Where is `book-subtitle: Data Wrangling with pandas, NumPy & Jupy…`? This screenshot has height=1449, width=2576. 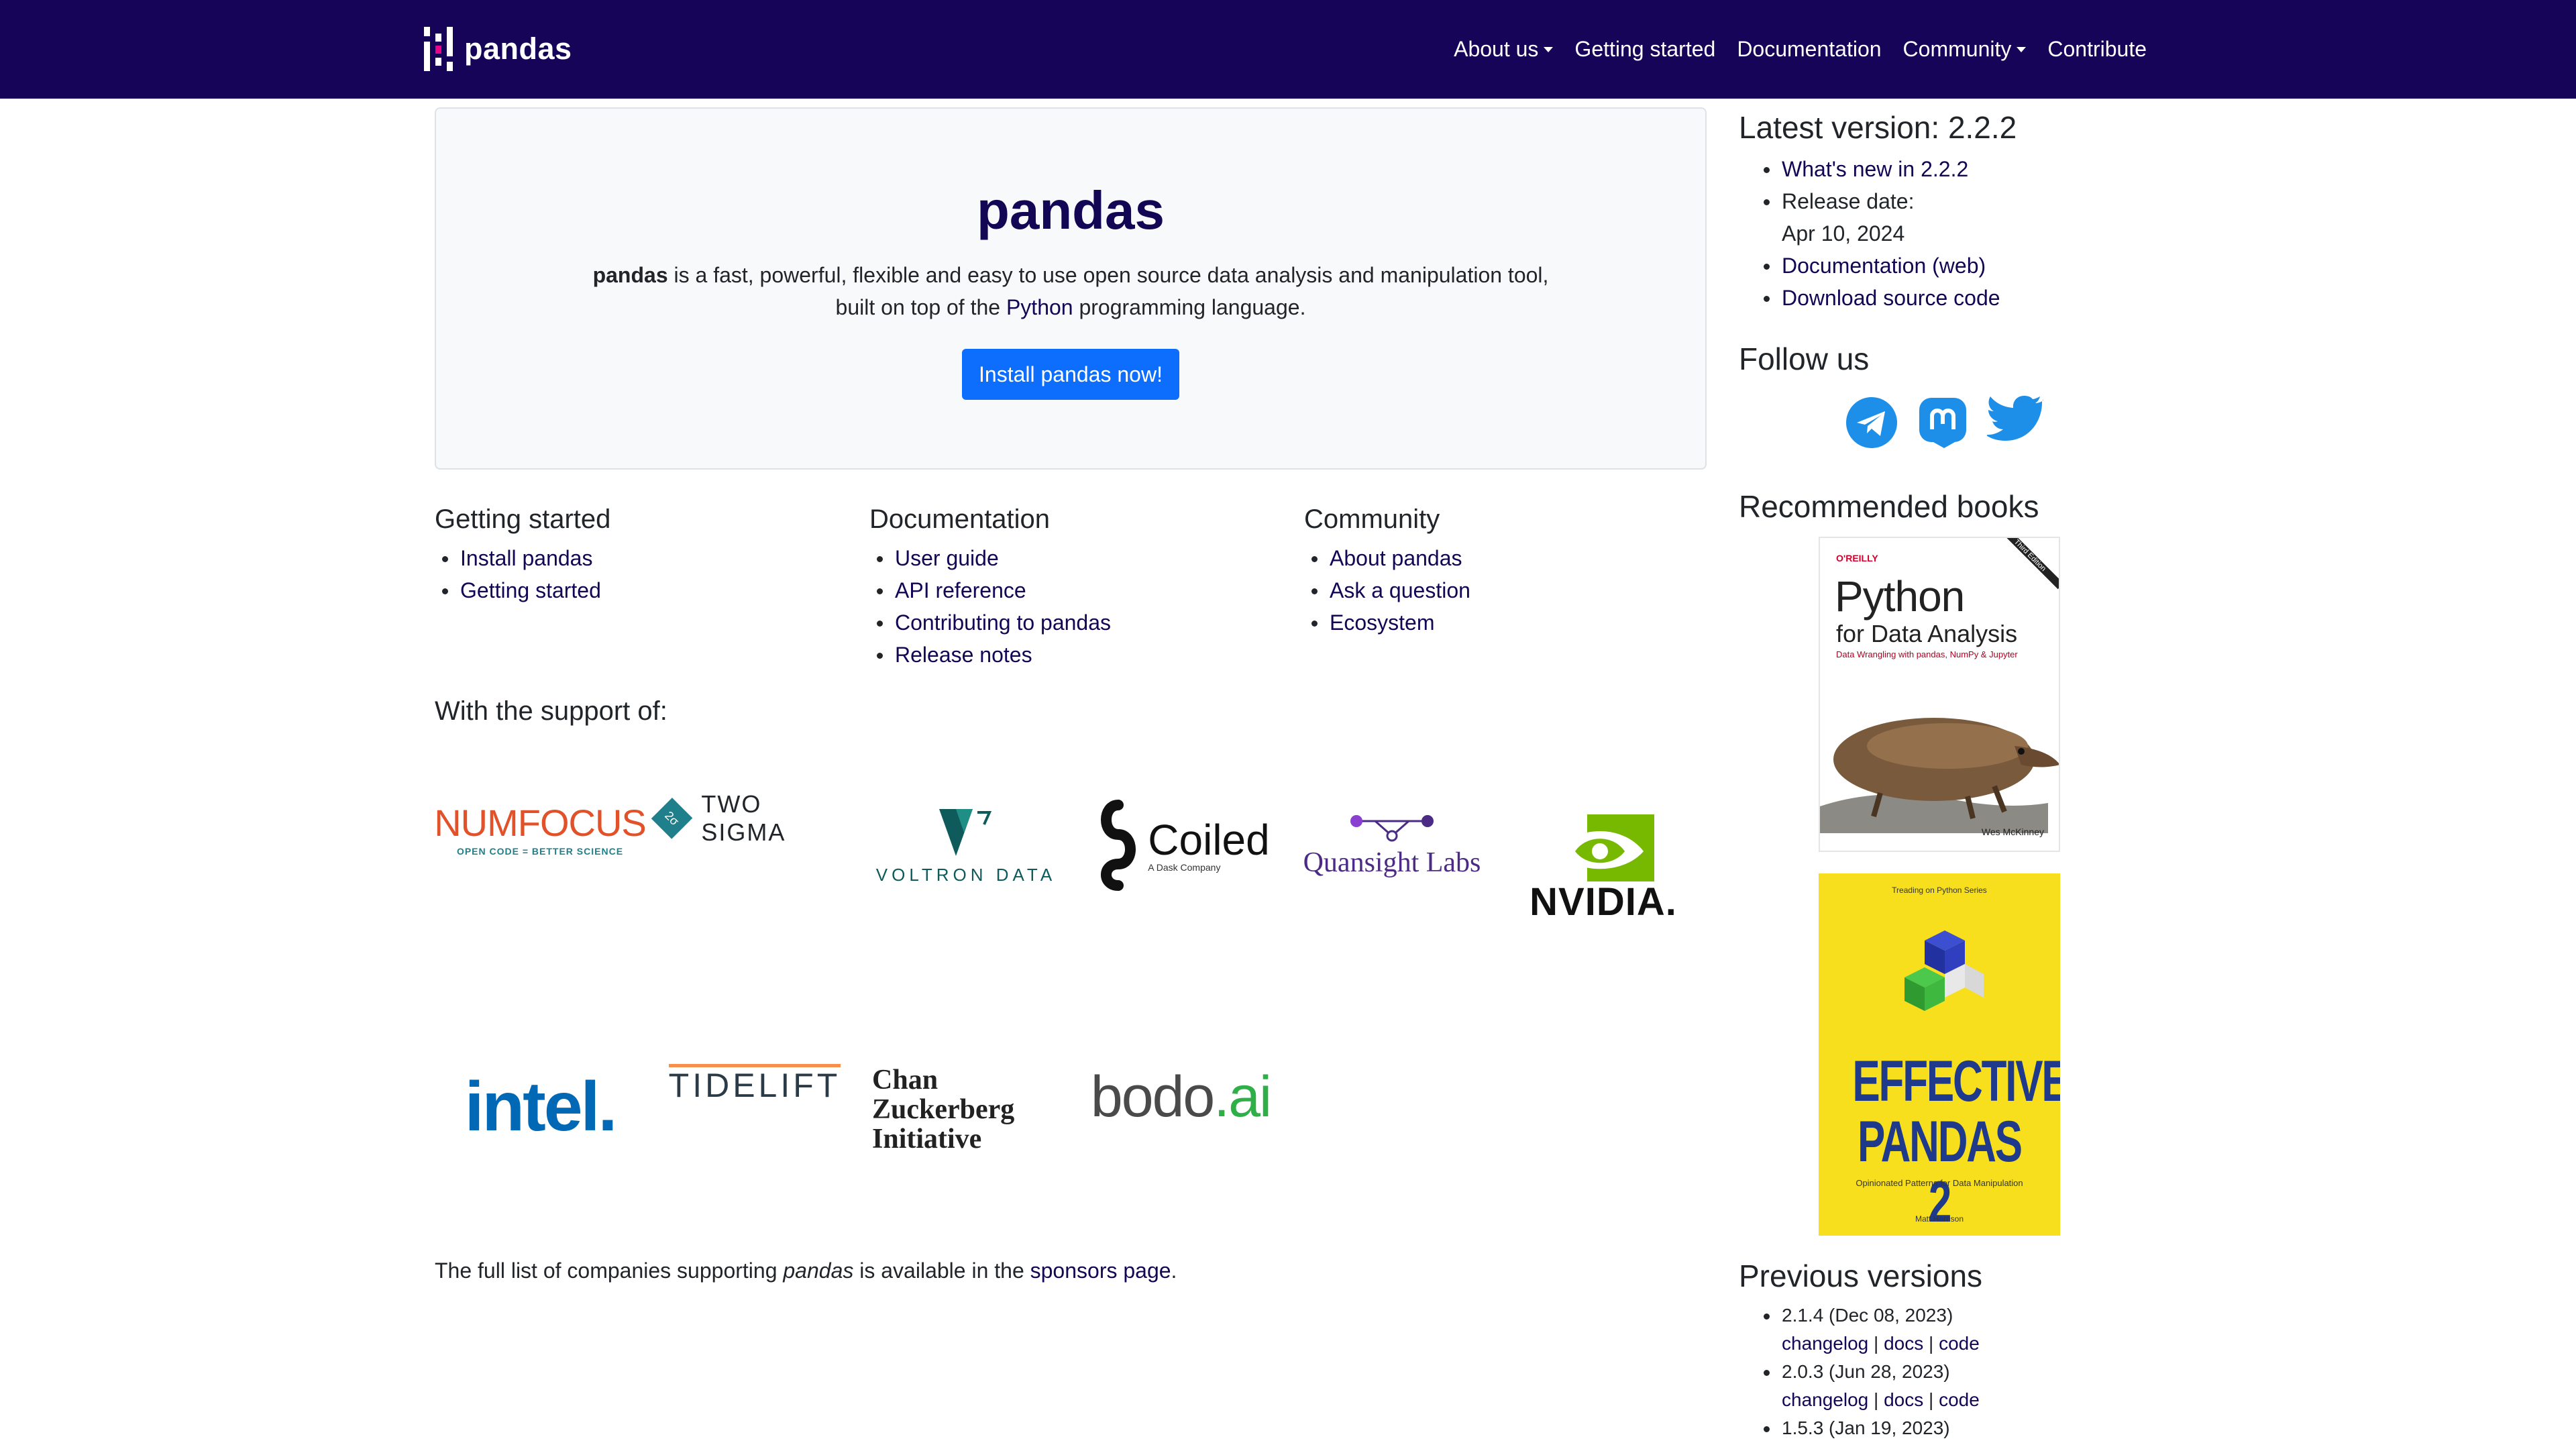
book-subtitle: Data Wrangling with pandas, NumPy & Jupy… is located at coordinates (1927, 654).